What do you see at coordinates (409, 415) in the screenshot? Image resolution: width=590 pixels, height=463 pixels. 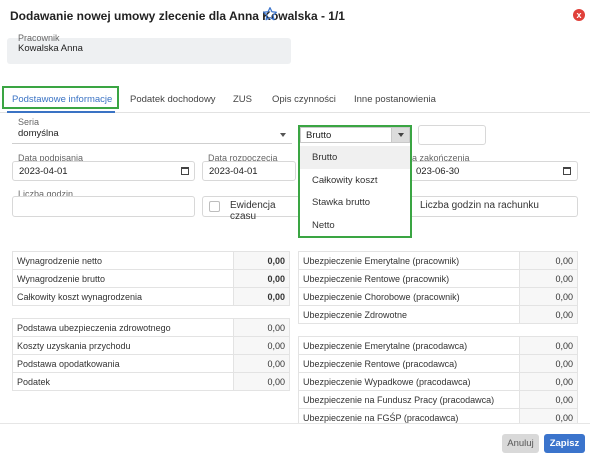 I see `row-label: Ubezpieczenie na FGŚP (pracodawca)` at bounding box center [409, 415].